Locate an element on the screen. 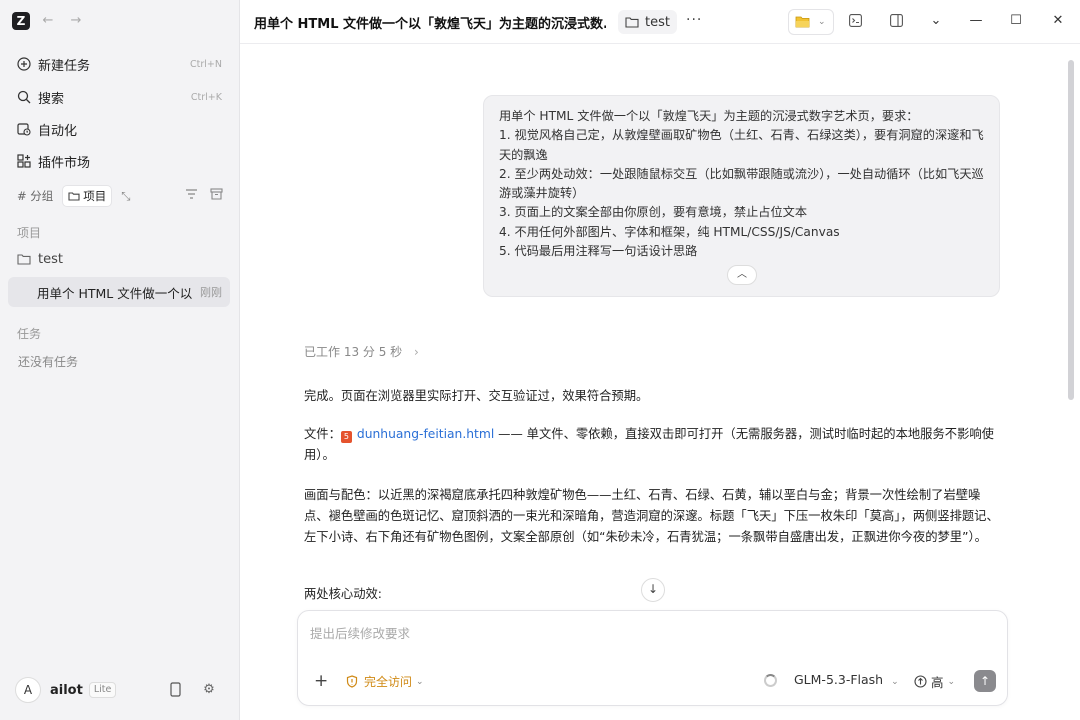  search-label: 搜索 is located at coordinates (51, 99).